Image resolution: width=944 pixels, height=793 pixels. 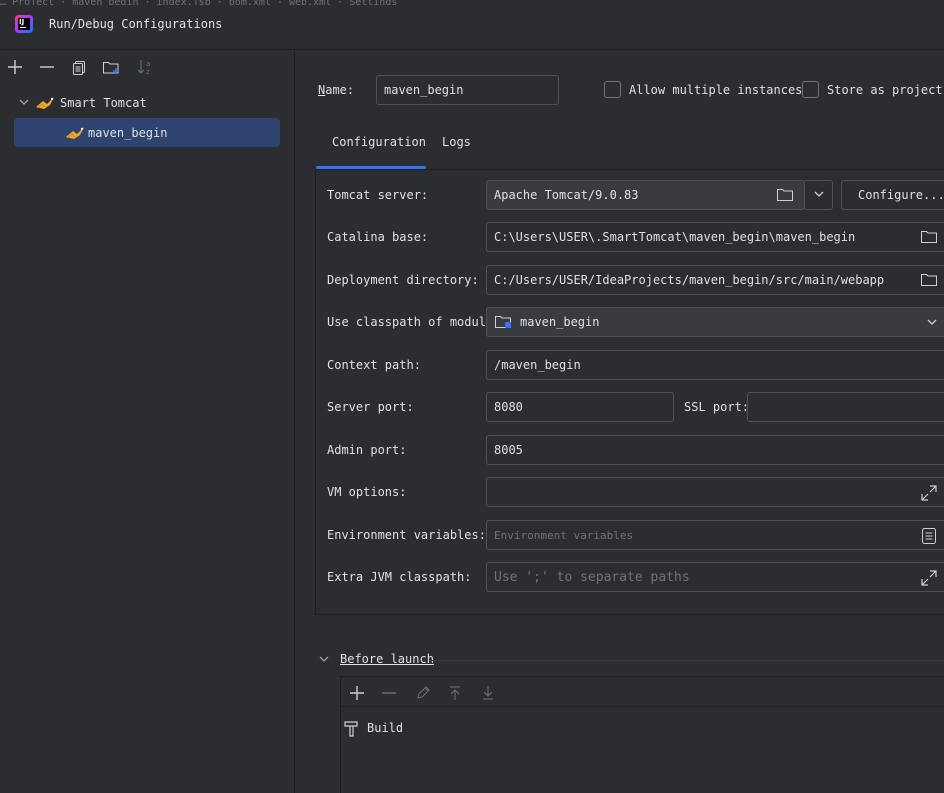 I want to click on before-launch-divider, so click(x=687, y=660).